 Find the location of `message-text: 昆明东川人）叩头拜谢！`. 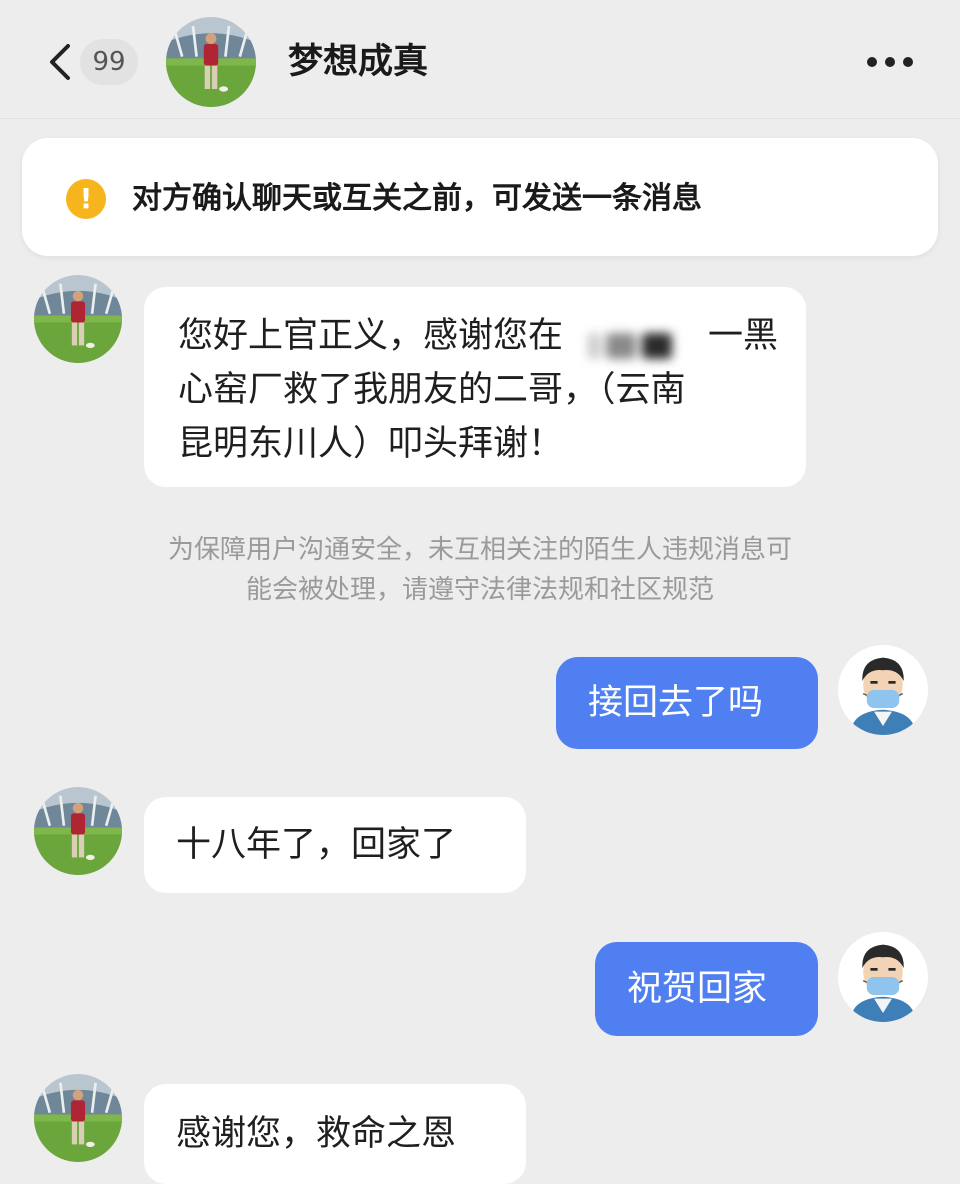

message-text: 昆明东川人）叩头拜谢！ is located at coordinates (371, 444).